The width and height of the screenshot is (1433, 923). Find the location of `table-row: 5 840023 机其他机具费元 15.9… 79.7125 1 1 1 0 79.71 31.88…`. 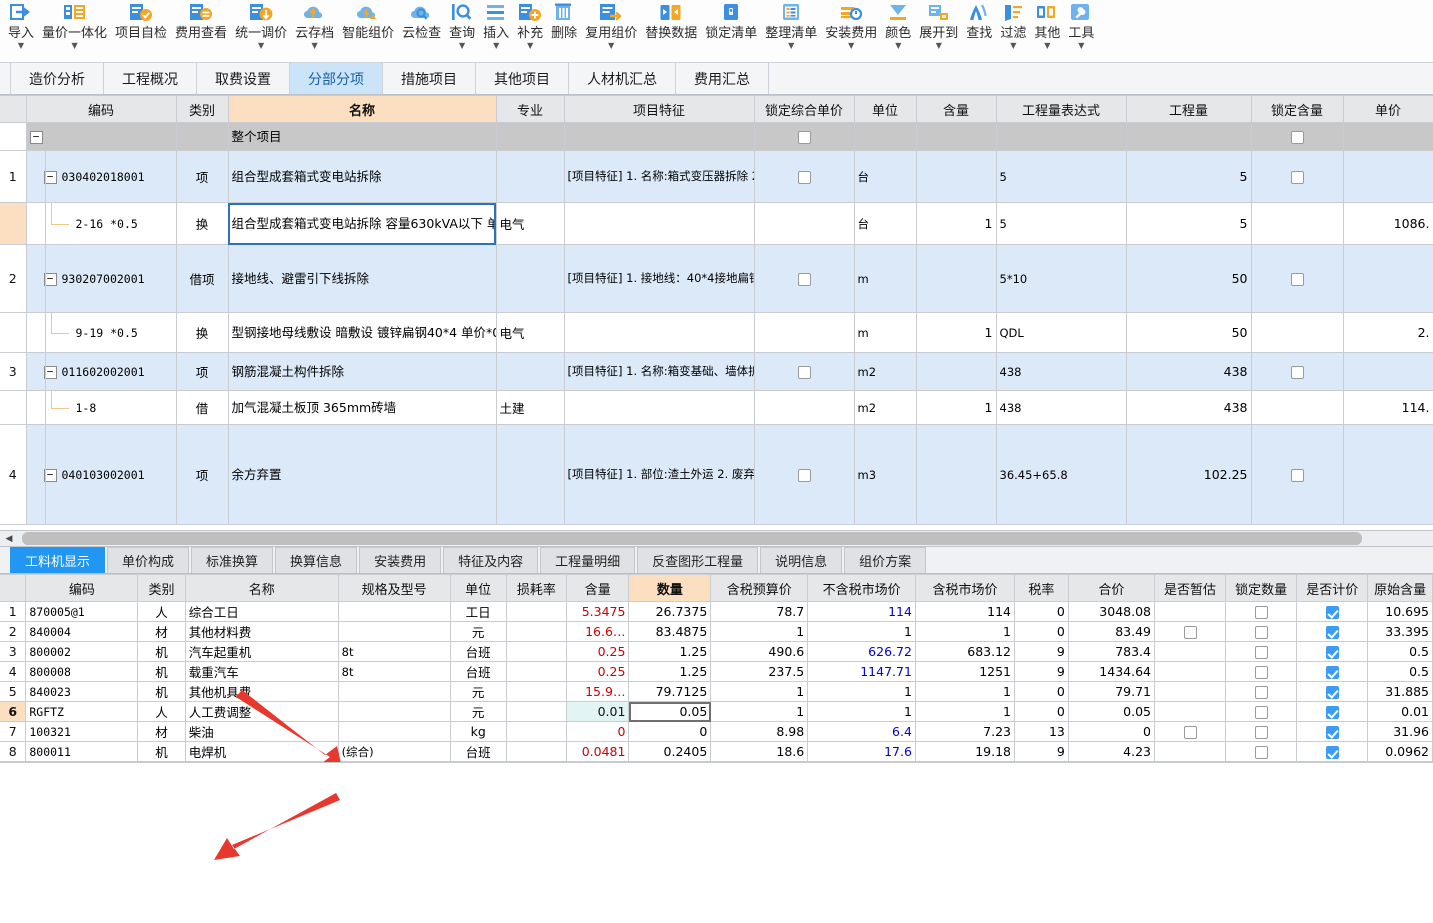

table-row: 5 840023 机其他机具费元 15.9… 79.7125 1 1 1 0 79.71 31.88… is located at coordinates (716, 691).